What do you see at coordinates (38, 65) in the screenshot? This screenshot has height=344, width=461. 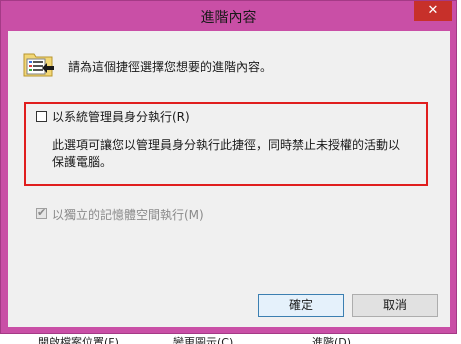 I see `shortcut-properties-icon` at bounding box center [38, 65].